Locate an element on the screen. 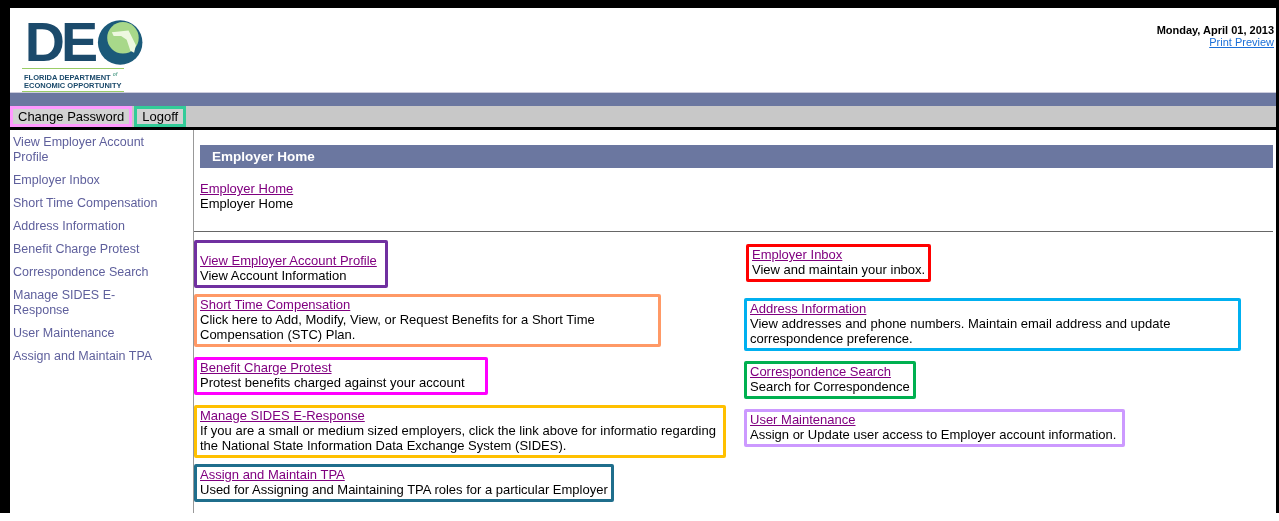 The height and width of the screenshot is (521, 1279). page-title-bar: Employer Home is located at coordinates (736, 156).